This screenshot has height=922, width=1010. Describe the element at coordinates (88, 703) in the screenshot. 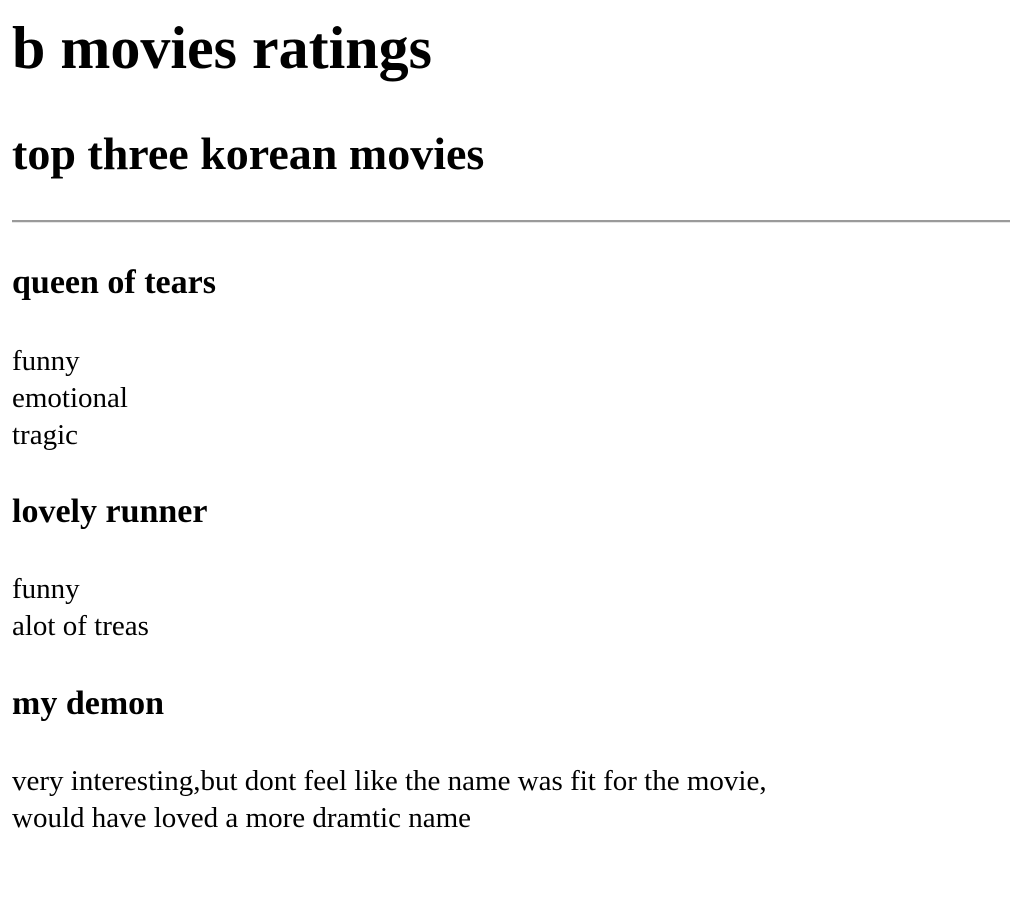

I see `movie-title: my demon` at that location.